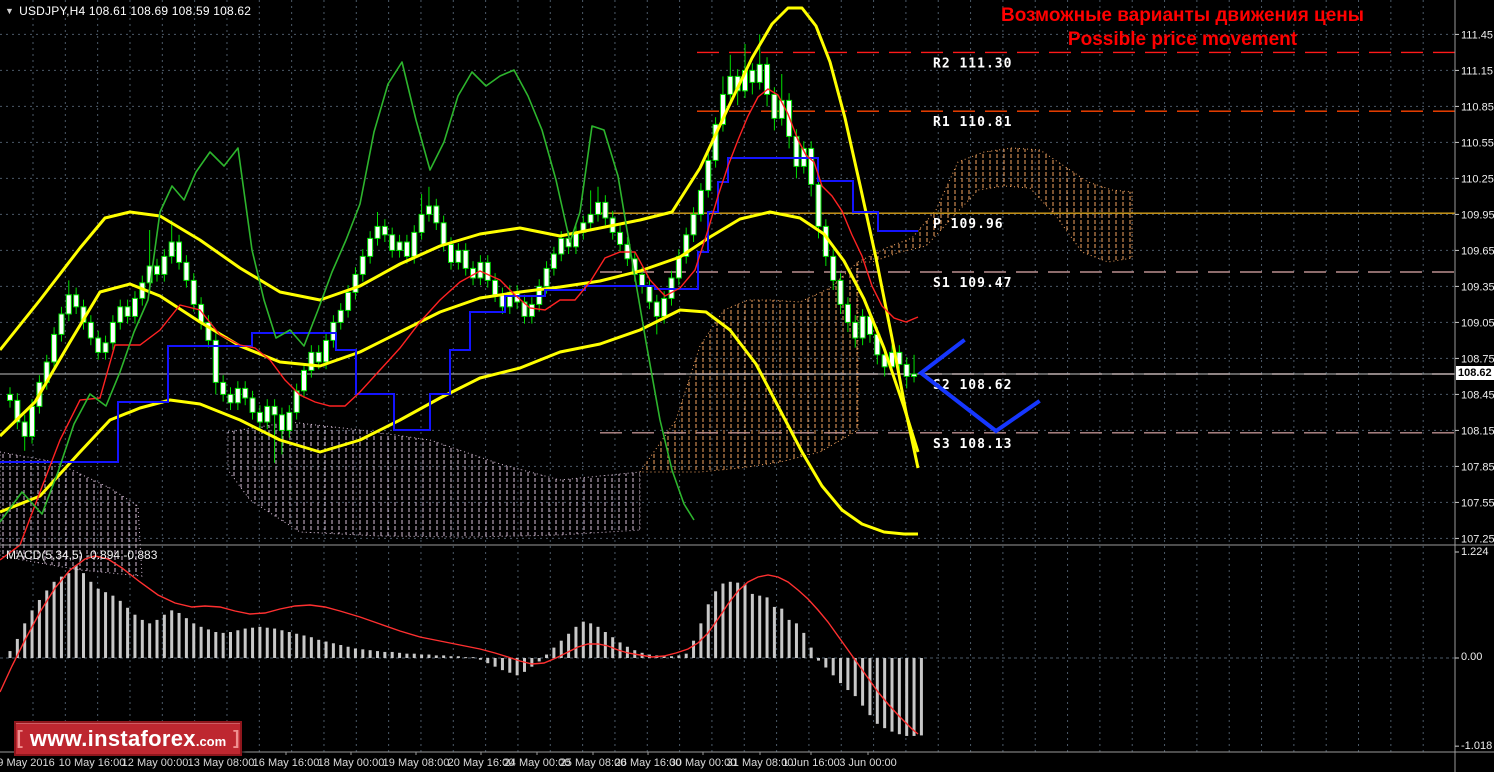 Image resolution: width=1494 pixels, height=772 pixels. I want to click on macd-pane, so click(461, 645).